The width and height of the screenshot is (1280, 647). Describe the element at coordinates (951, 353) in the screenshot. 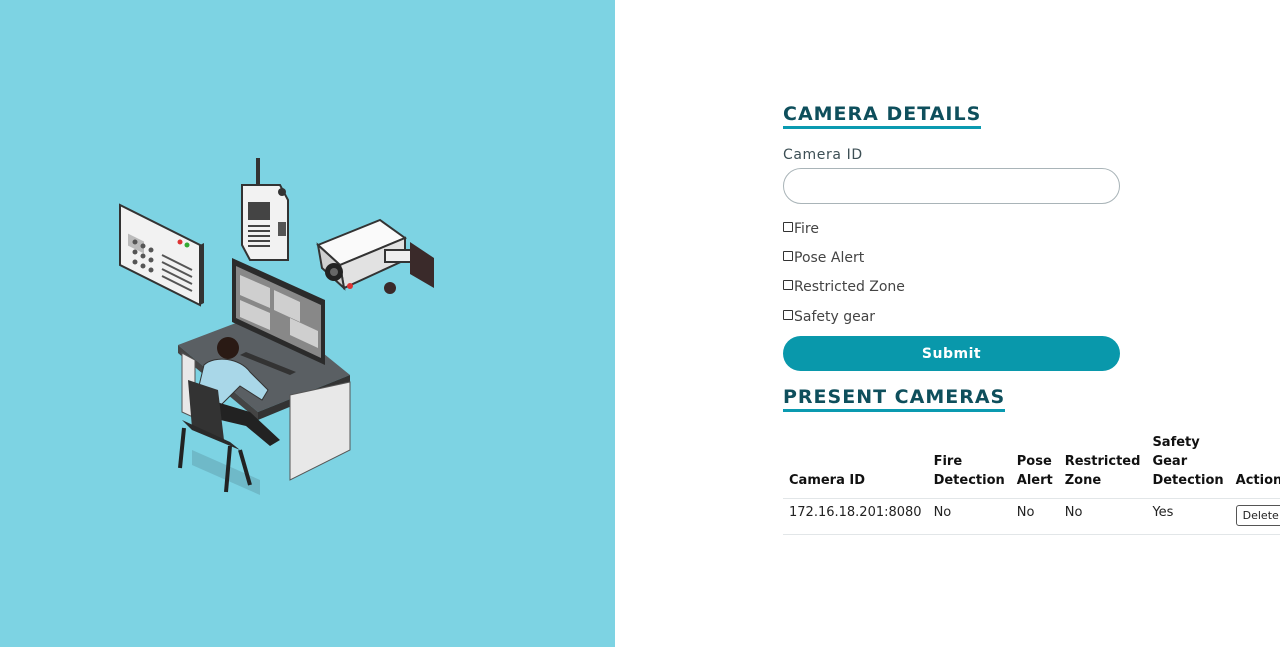

I see `submit-button: Submit` at that location.